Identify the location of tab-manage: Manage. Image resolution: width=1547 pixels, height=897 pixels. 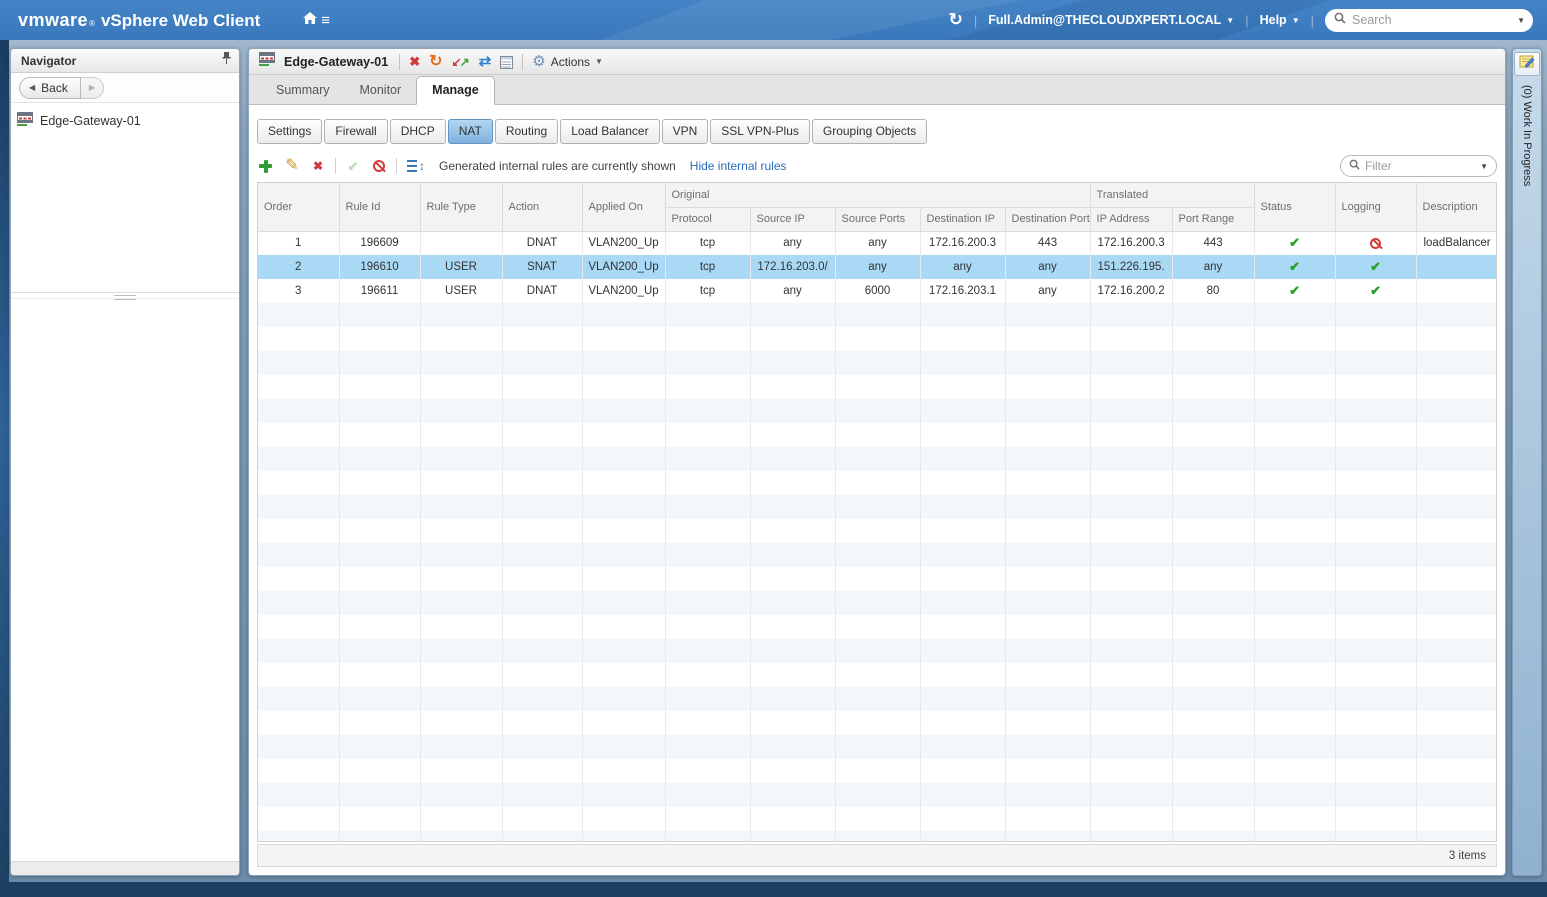
(455, 90).